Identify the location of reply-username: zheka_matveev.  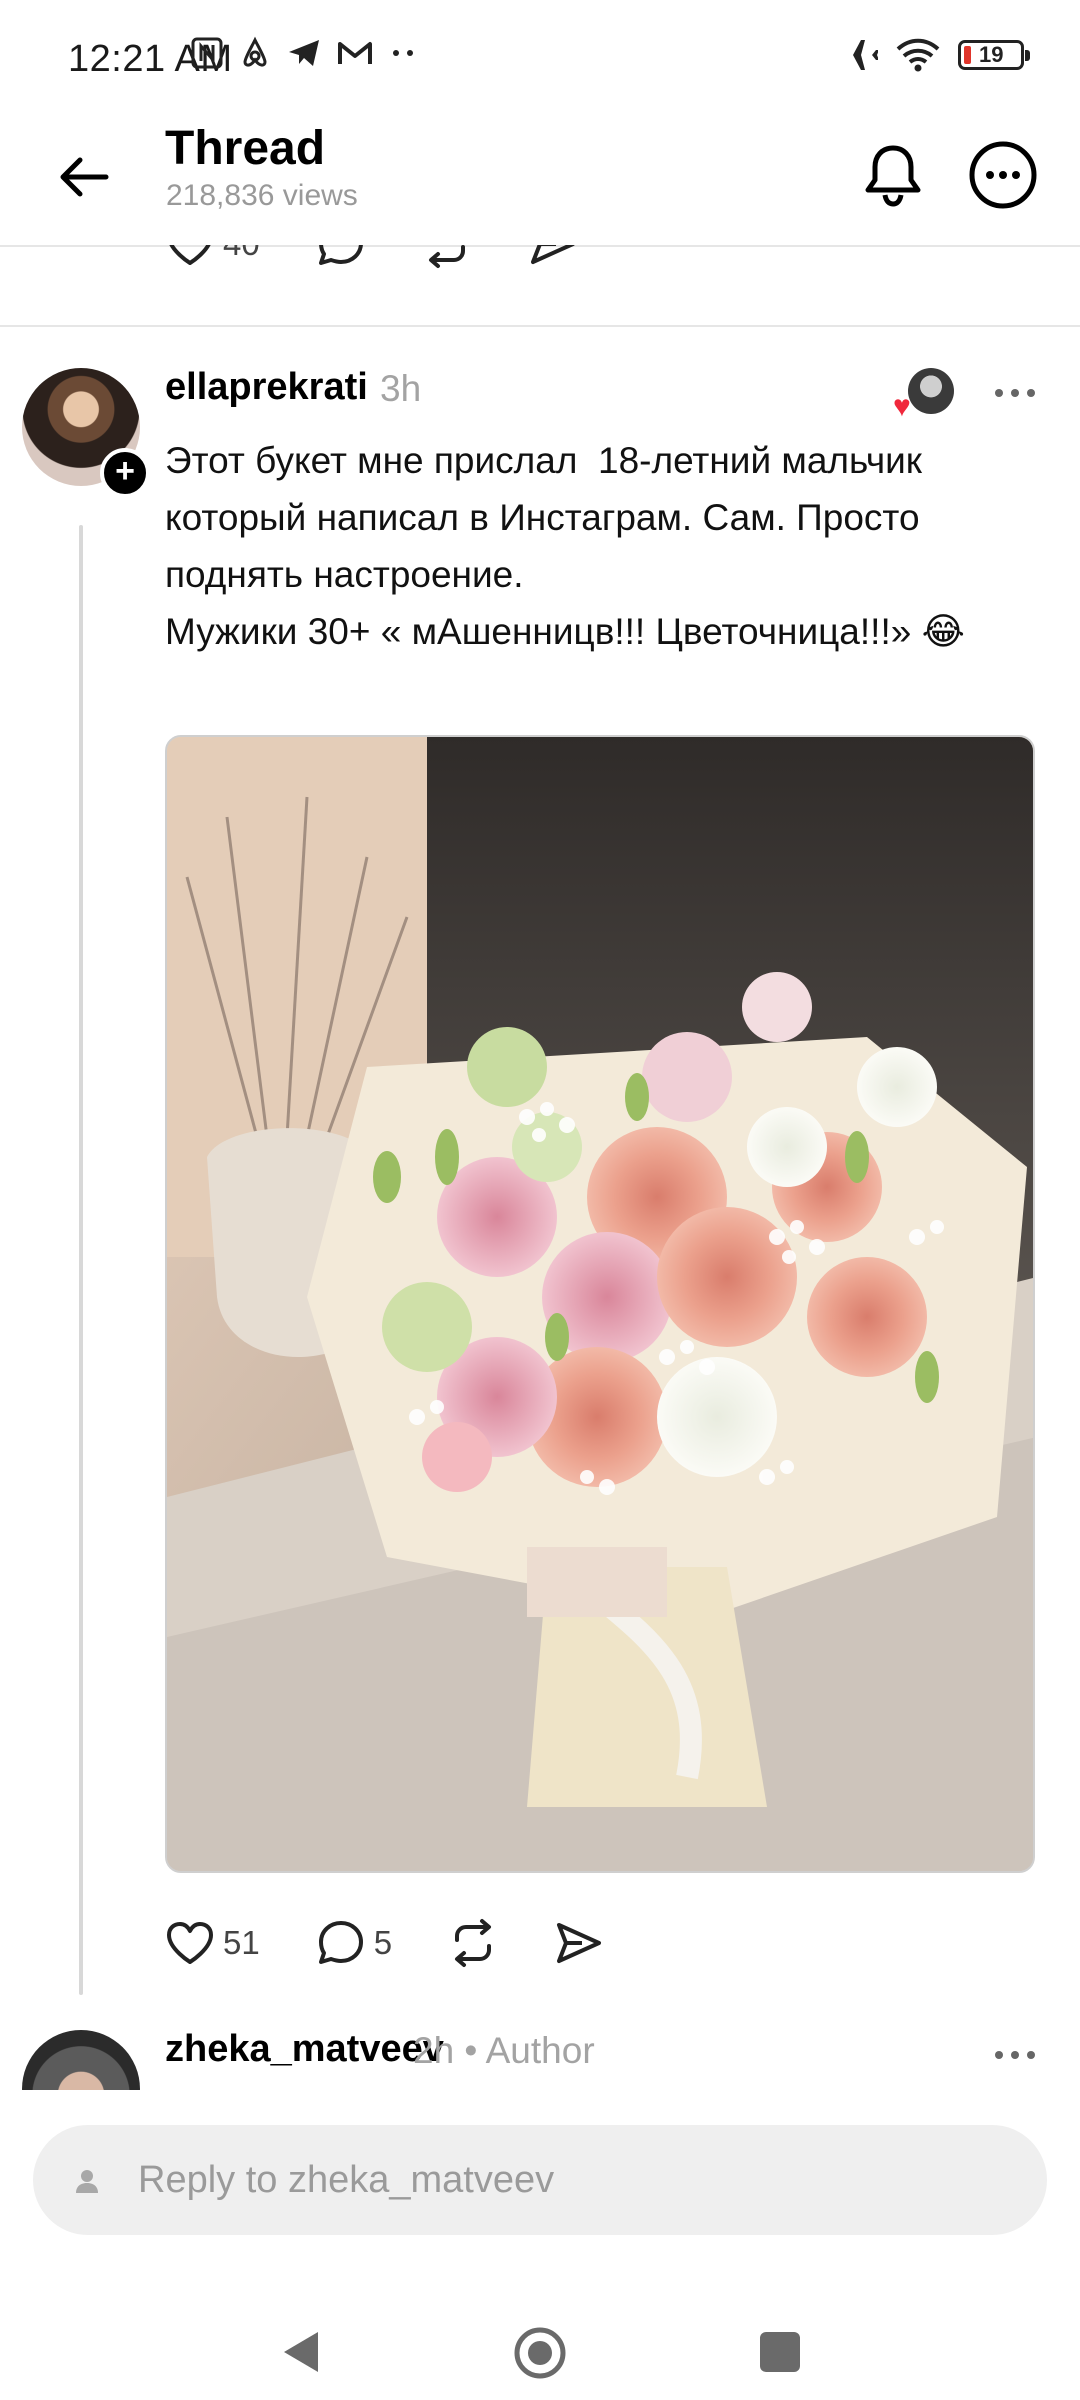
(304, 2049).